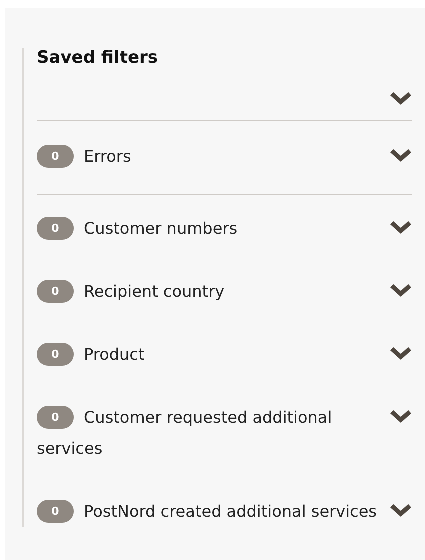 This screenshot has height=560, width=425. What do you see at coordinates (211, 512) in the screenshot?
I see `filter-label: 0 PostNord created additional services` at bounding box center [211, 512].